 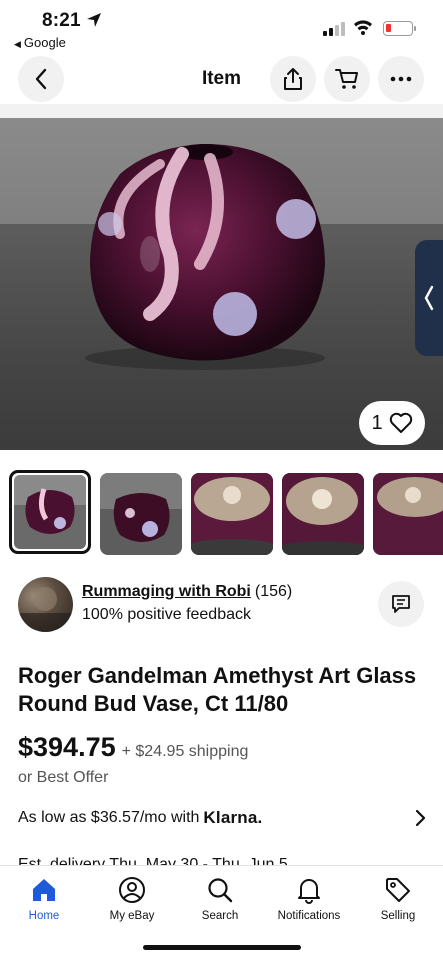 I want to click on klarna-logo: Klarna., so click(x=233, y=817).